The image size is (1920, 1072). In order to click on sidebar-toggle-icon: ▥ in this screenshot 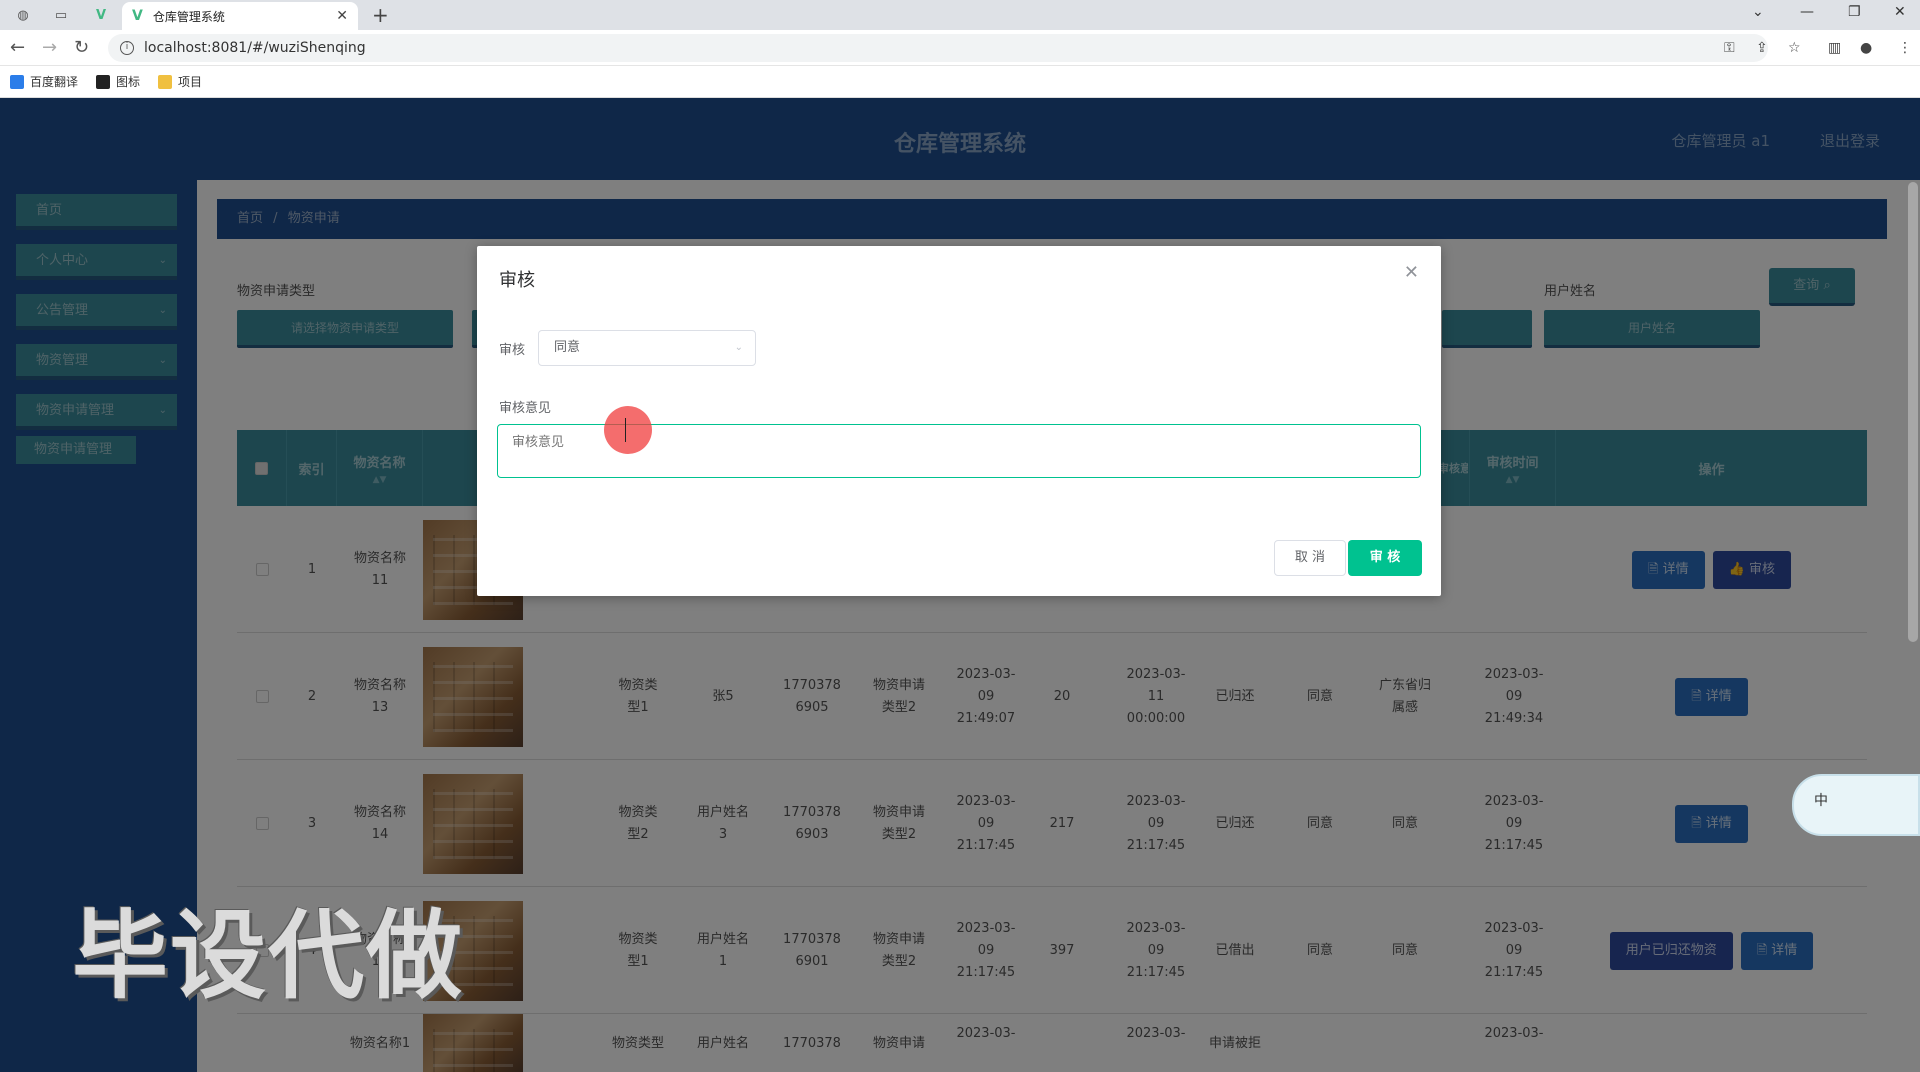, I will do `click(1834, 48)`.